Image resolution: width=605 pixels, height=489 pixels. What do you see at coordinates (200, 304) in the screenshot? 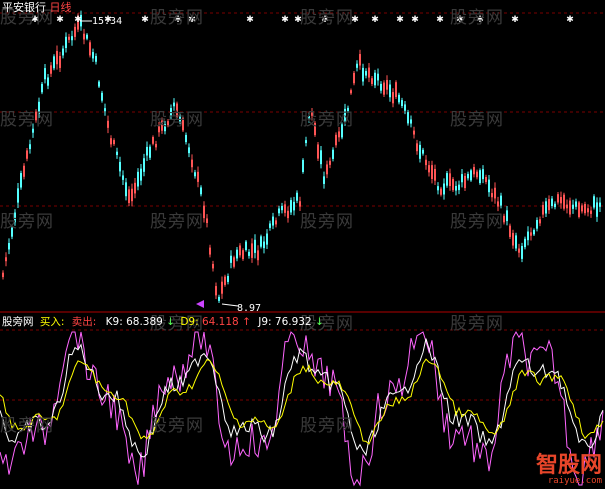
I see `purple-pointer-icon` at bounding box center [200, 304].